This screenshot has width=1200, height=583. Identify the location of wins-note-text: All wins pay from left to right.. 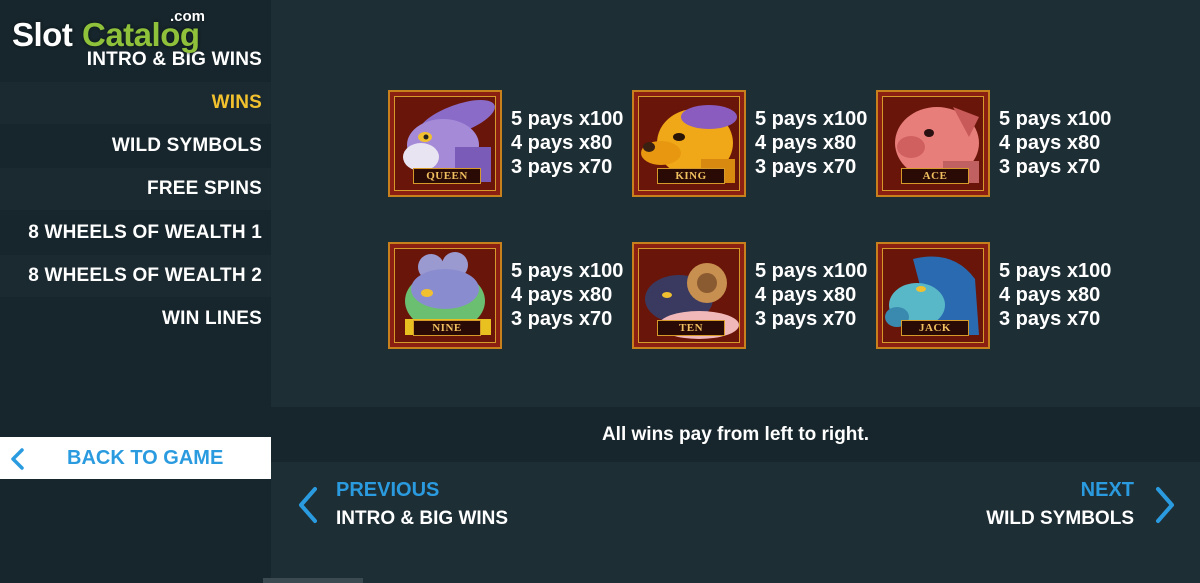
(735, 434).